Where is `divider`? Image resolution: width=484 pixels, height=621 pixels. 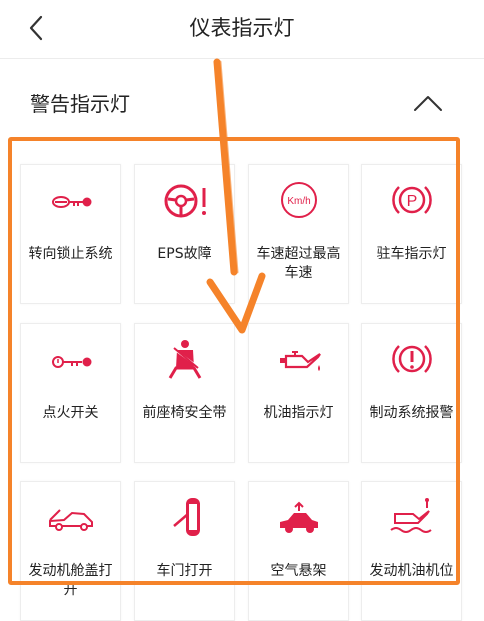 divider is located at coordinates (242, 58).